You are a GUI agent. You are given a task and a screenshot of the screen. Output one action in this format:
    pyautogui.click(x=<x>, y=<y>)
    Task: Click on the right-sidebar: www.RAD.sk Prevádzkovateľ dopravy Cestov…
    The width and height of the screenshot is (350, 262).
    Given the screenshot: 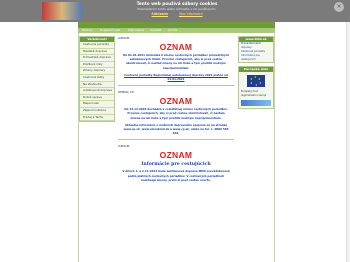 What is the action you would take?
    pyautogui.click(x=256, y=74)
    